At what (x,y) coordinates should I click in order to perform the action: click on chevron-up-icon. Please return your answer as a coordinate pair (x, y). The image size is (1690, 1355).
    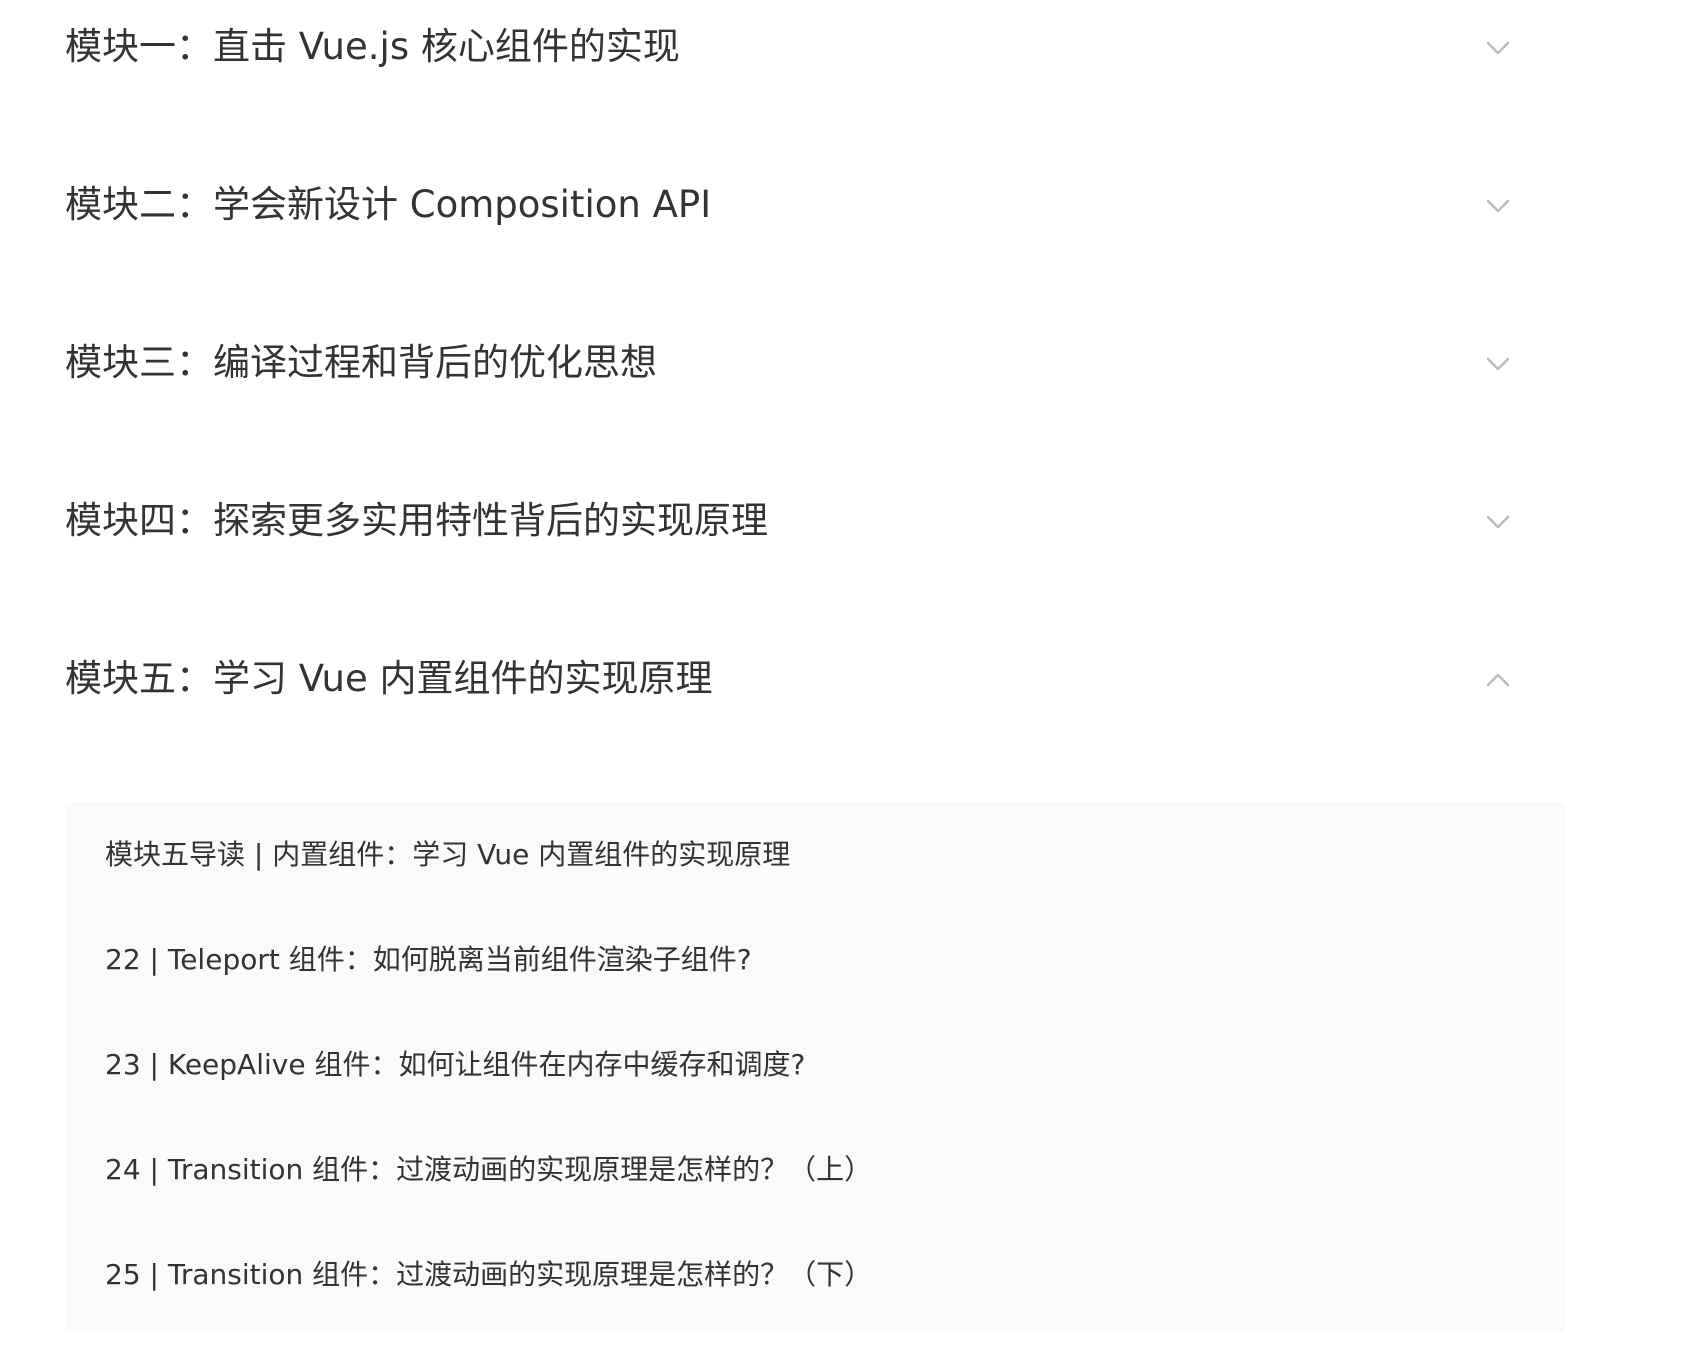
    Looking at the image, I should click on (1498, 680).